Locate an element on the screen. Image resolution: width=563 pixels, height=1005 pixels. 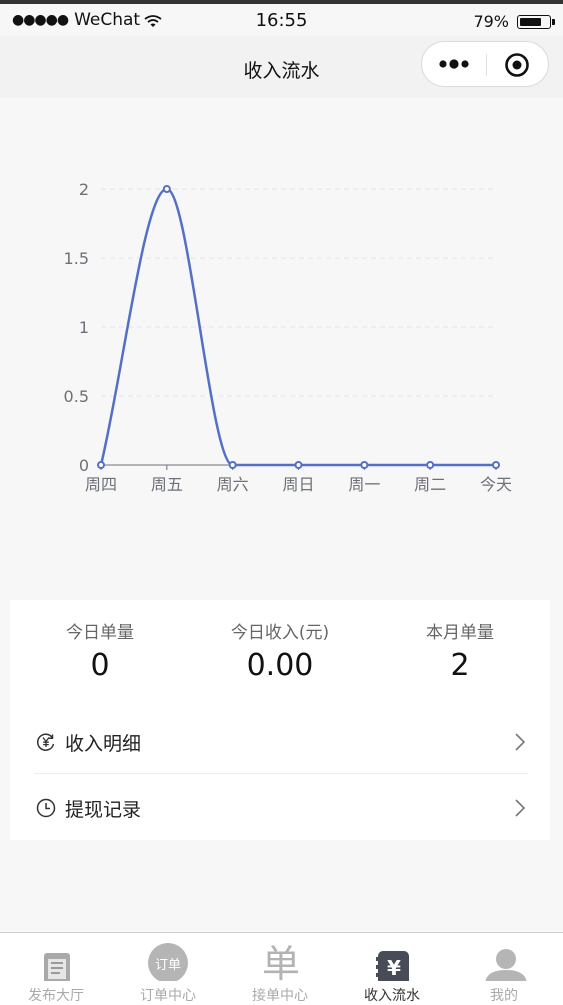
wallet-yen-icon: ¥ is located at coordinates (392, 963).